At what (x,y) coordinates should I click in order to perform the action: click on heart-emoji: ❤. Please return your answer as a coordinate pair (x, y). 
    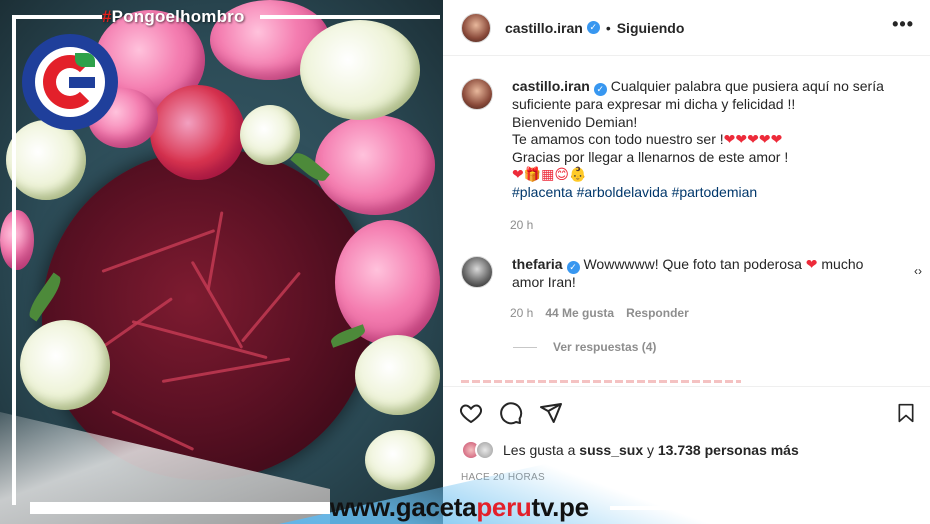
    Looking at the image, I should click on (811, 264).